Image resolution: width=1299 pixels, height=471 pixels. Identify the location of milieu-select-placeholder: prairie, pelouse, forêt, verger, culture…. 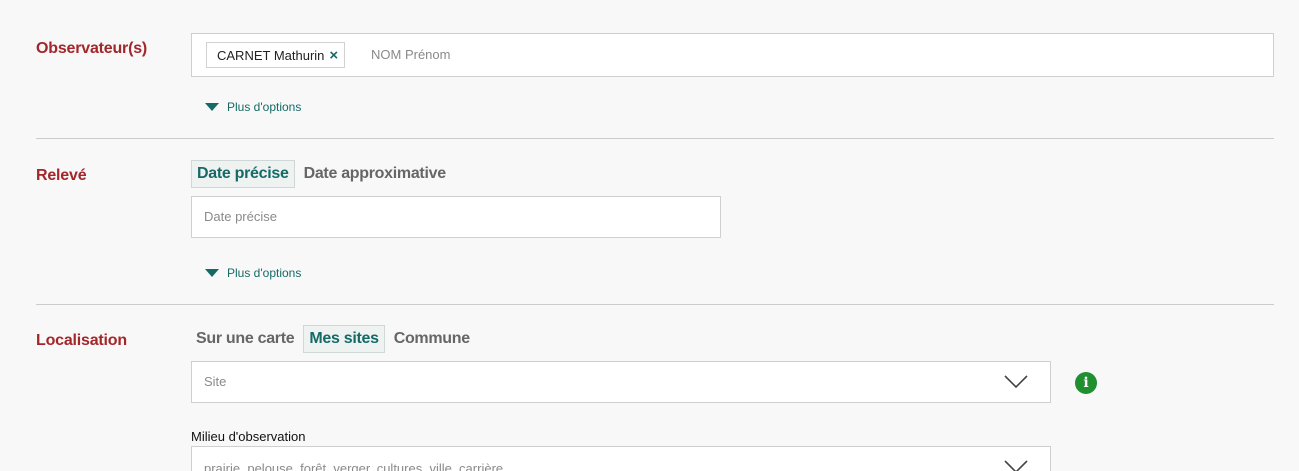
(359, 466).